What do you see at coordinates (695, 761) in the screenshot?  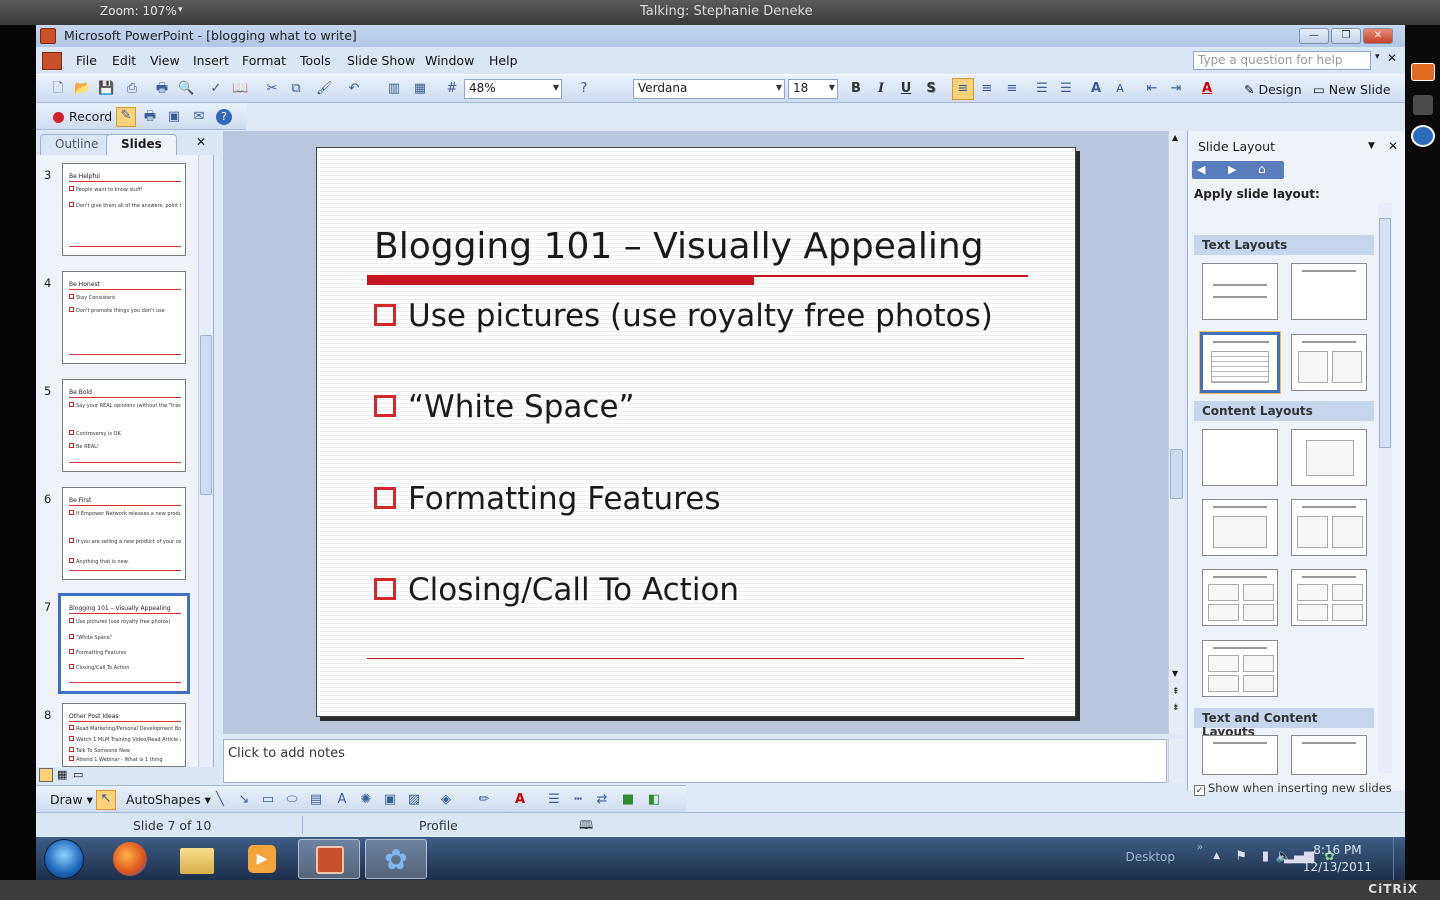 I see `notes-pane: Click to add notes` at bounding box center [695, 761].